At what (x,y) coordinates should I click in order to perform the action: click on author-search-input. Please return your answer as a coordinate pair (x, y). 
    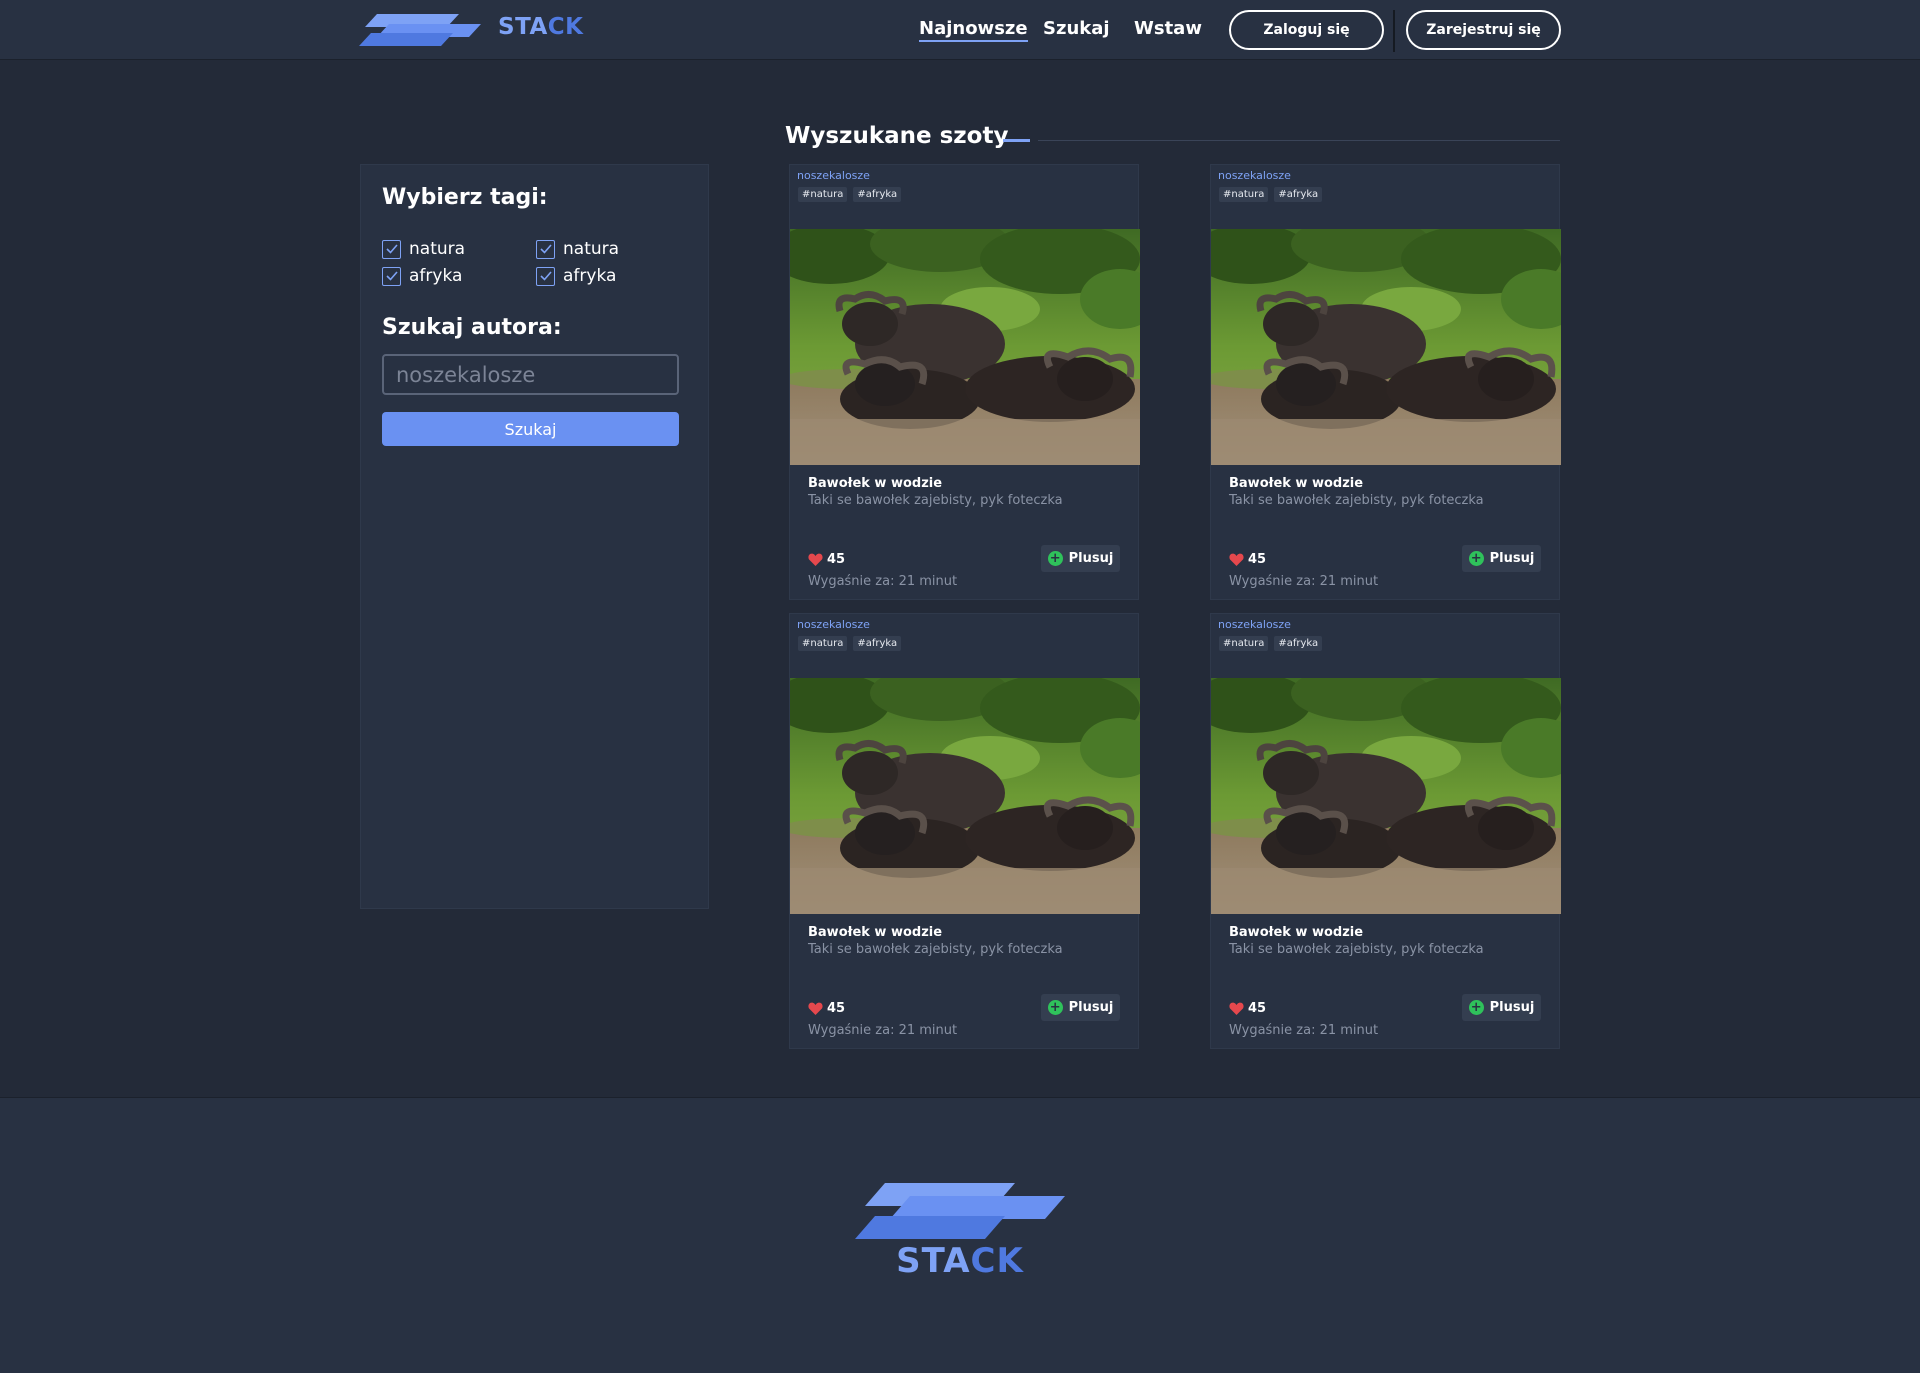
    Looking at the image, I should click on (530, 374).